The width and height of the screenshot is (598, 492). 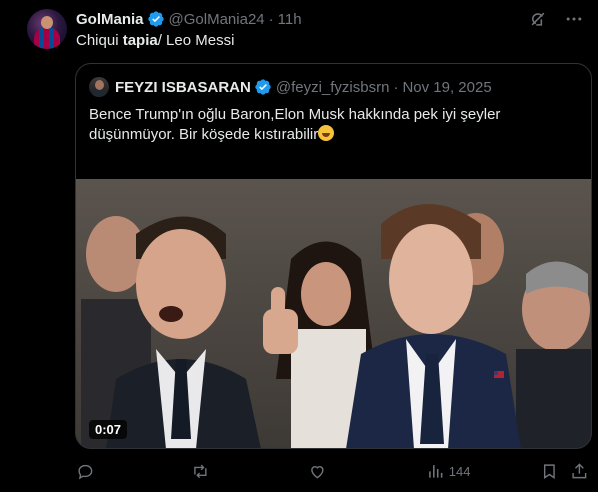 I want to click on share-icon, so click(x=579, y=471).